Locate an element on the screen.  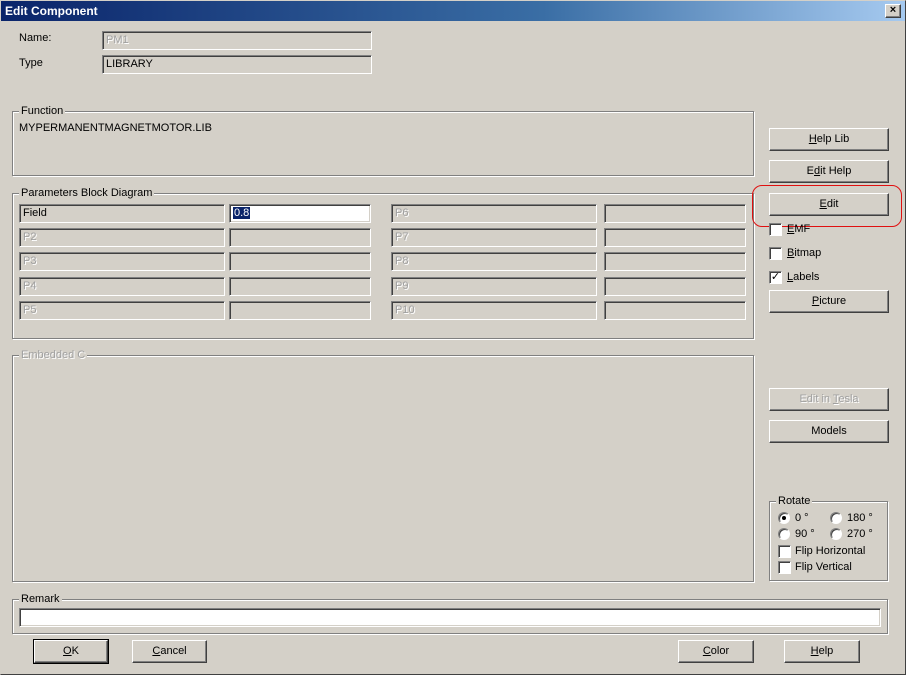
function-value: MYPERMANENTMAGNETMOTOR.LIB is located at coordinates (115, 128).